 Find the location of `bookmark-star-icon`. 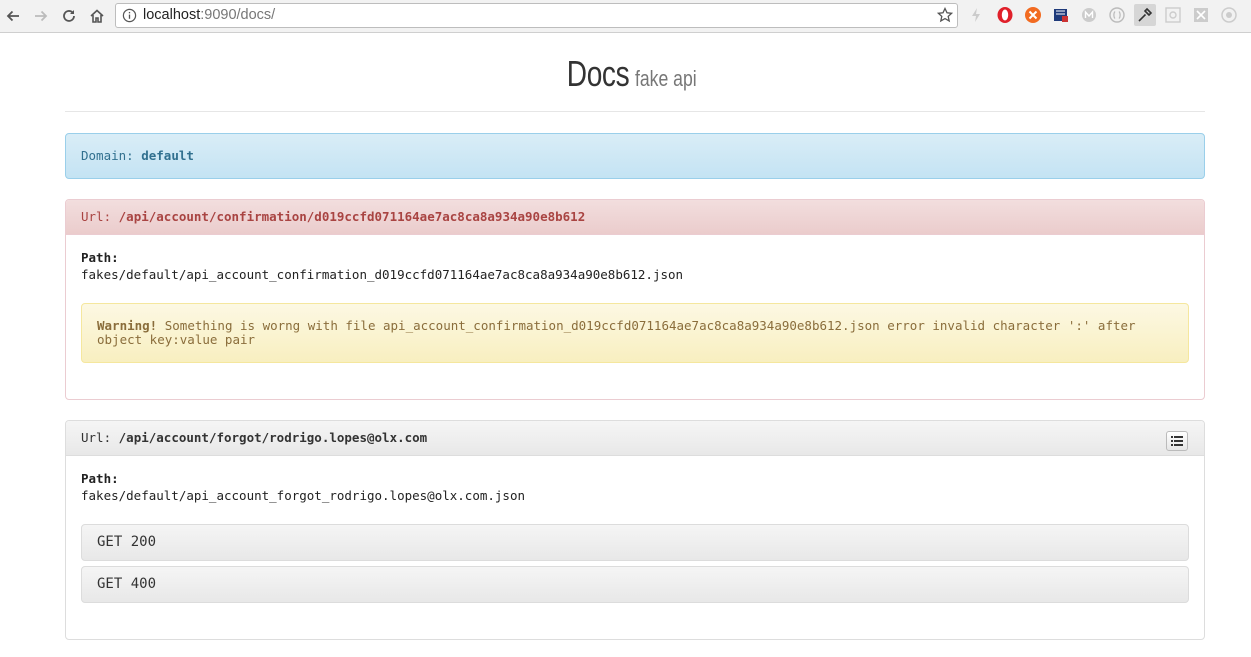

bookmark-star-icon is located at coordinates (945, 15).